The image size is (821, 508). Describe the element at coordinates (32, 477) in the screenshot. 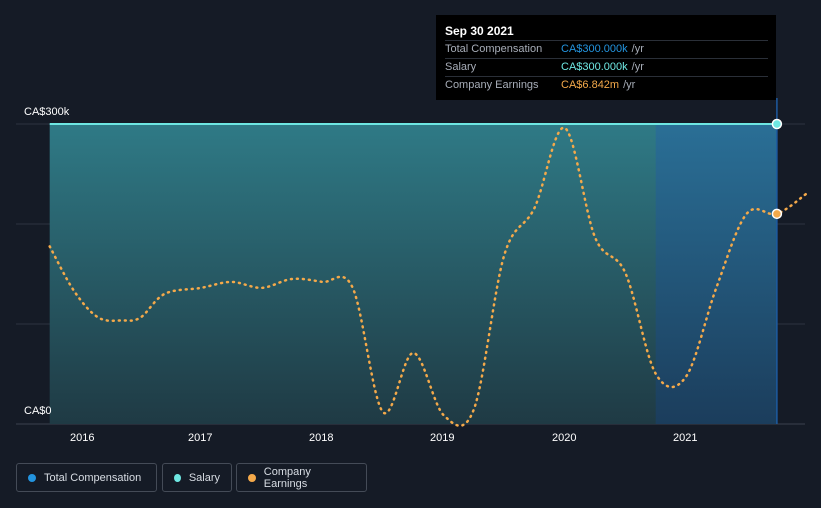

I see `total-compensation-dot-icon` at that location.